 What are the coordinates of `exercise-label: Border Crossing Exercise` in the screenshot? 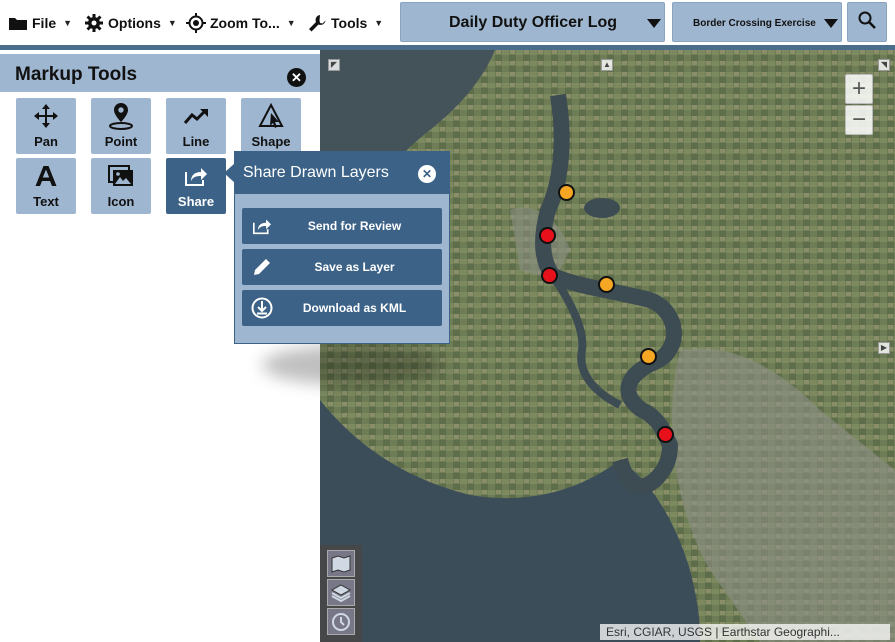 It's located at (754, 23).